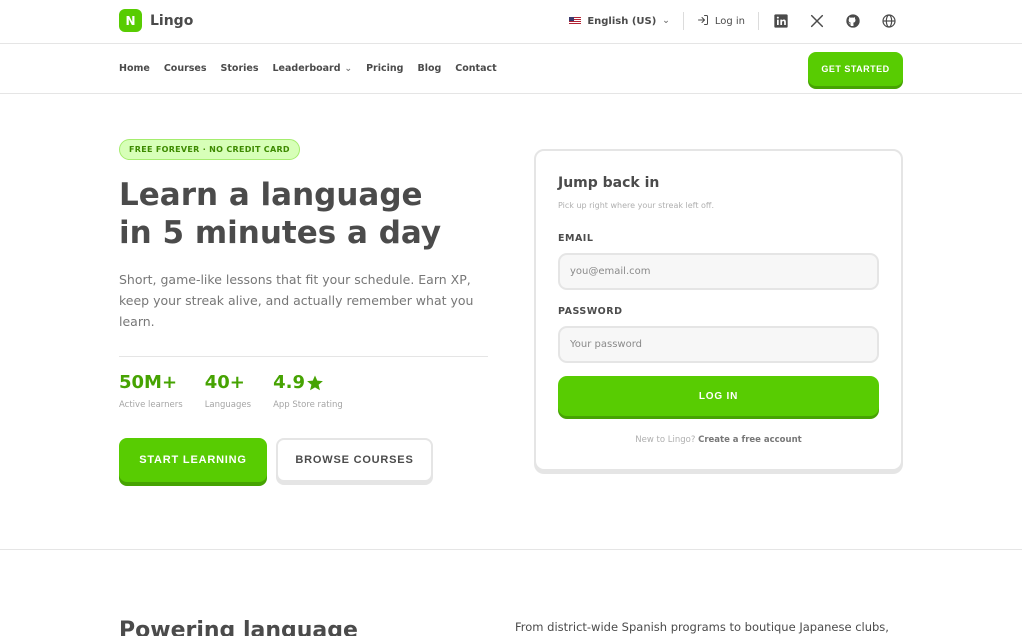 This screenshot has height=636, width=1022. What do you see at coordinates (511, 22) in the screenshot?
I see `top-bar: N Lingo English (US) ⌄ Log in` at bounding box center [511, 22].